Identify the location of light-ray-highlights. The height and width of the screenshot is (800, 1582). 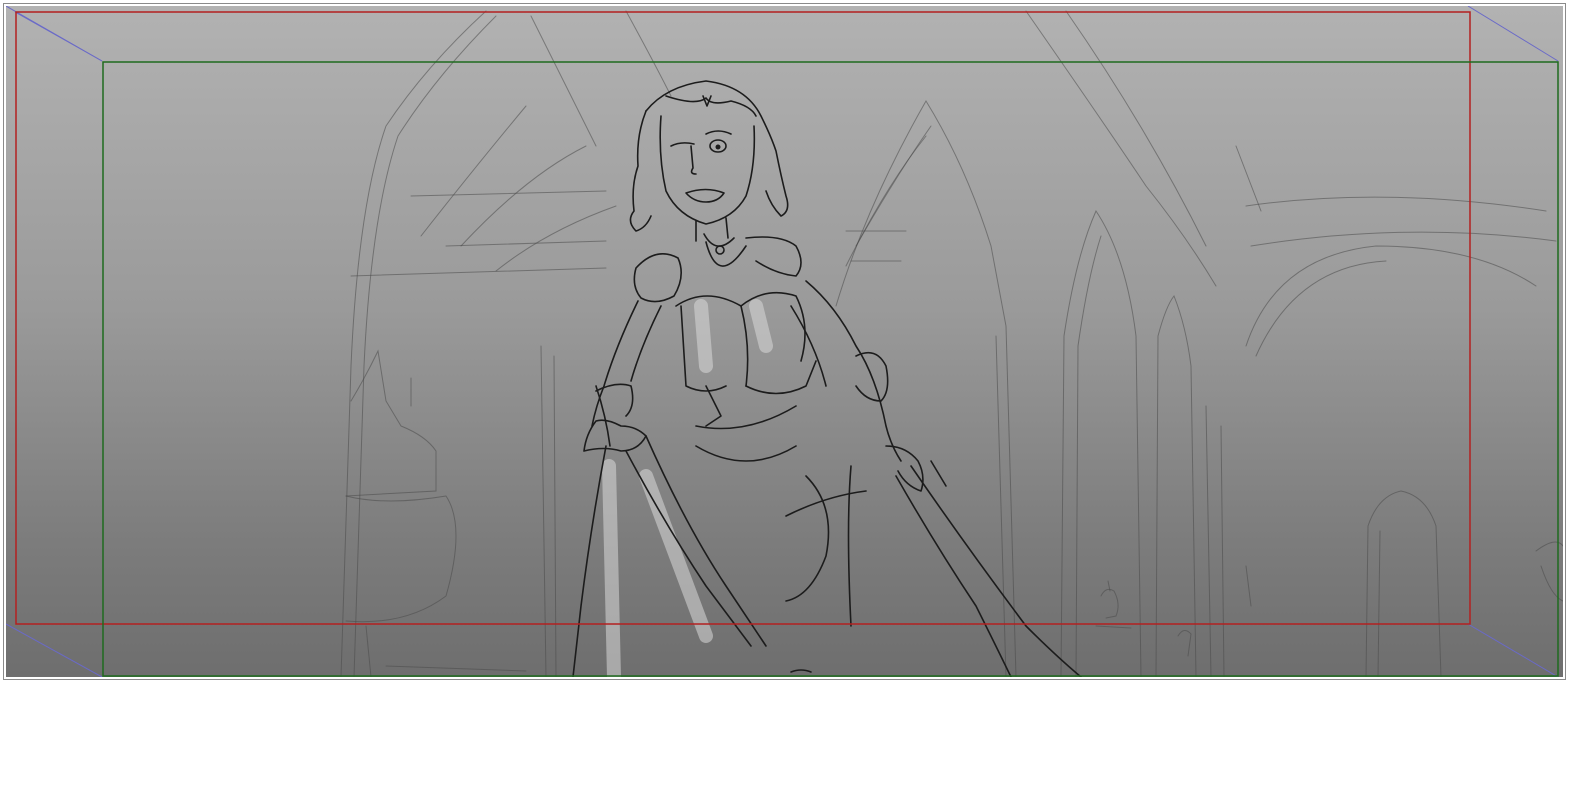
(687, 488).